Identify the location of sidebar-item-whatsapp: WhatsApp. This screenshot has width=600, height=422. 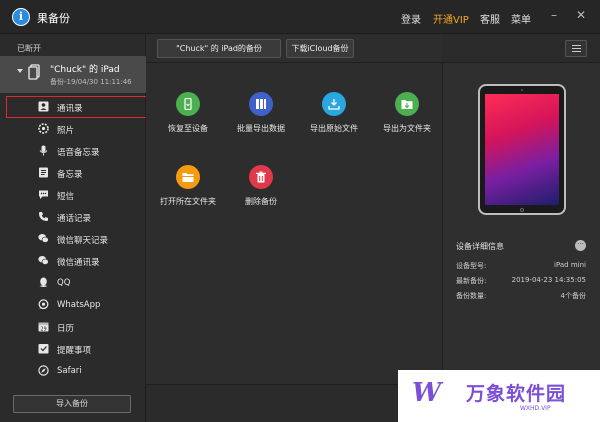
(73, 305).